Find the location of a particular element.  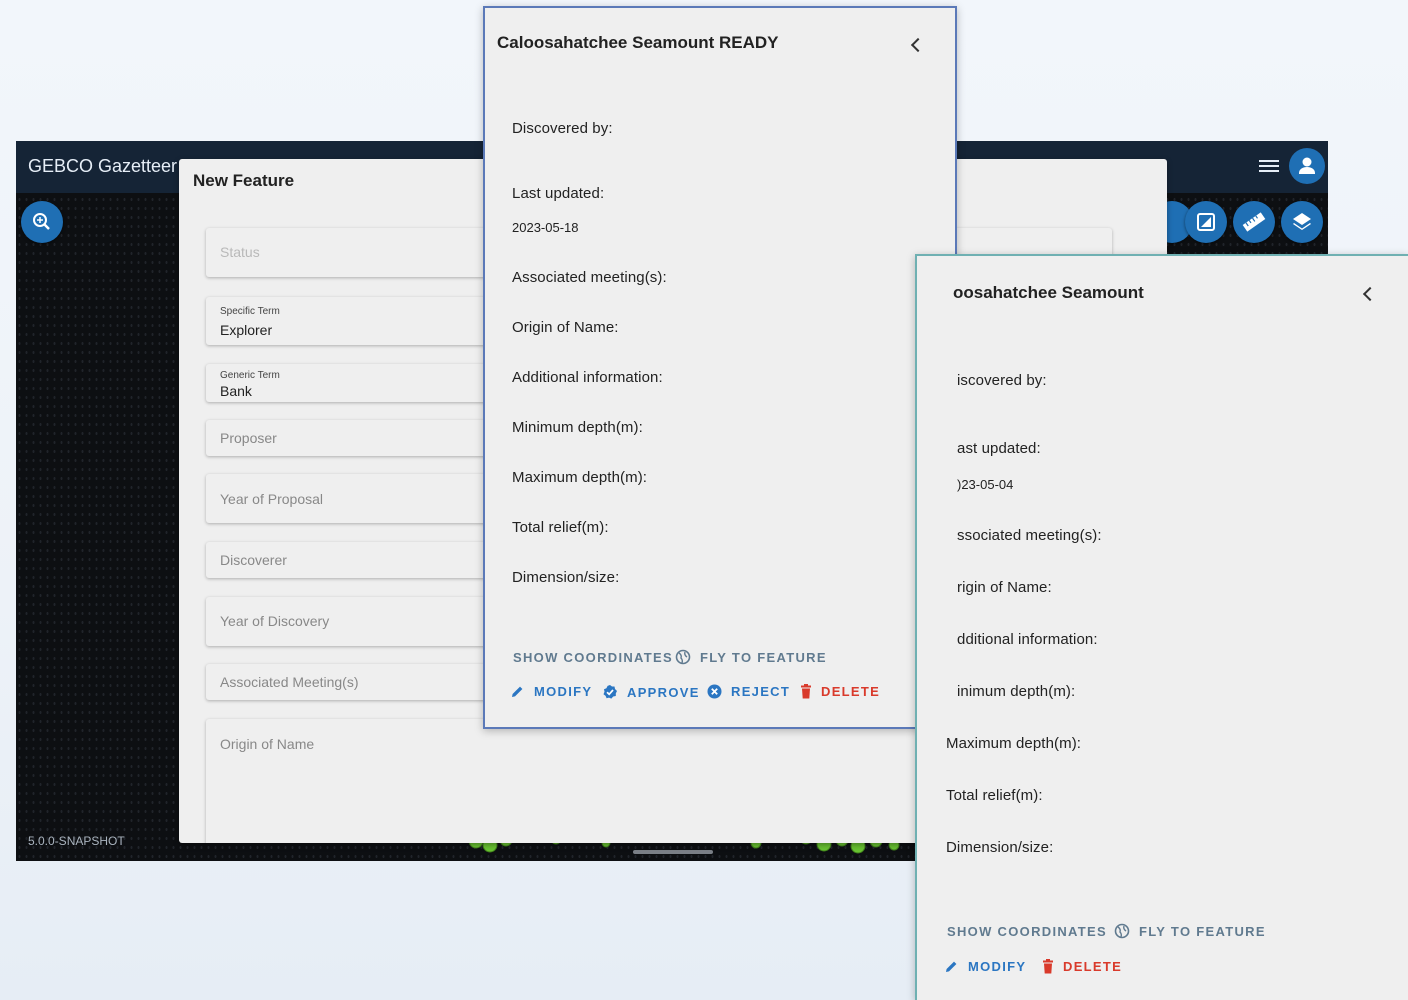

split-view-icon is located at coordinates (1206, 222).